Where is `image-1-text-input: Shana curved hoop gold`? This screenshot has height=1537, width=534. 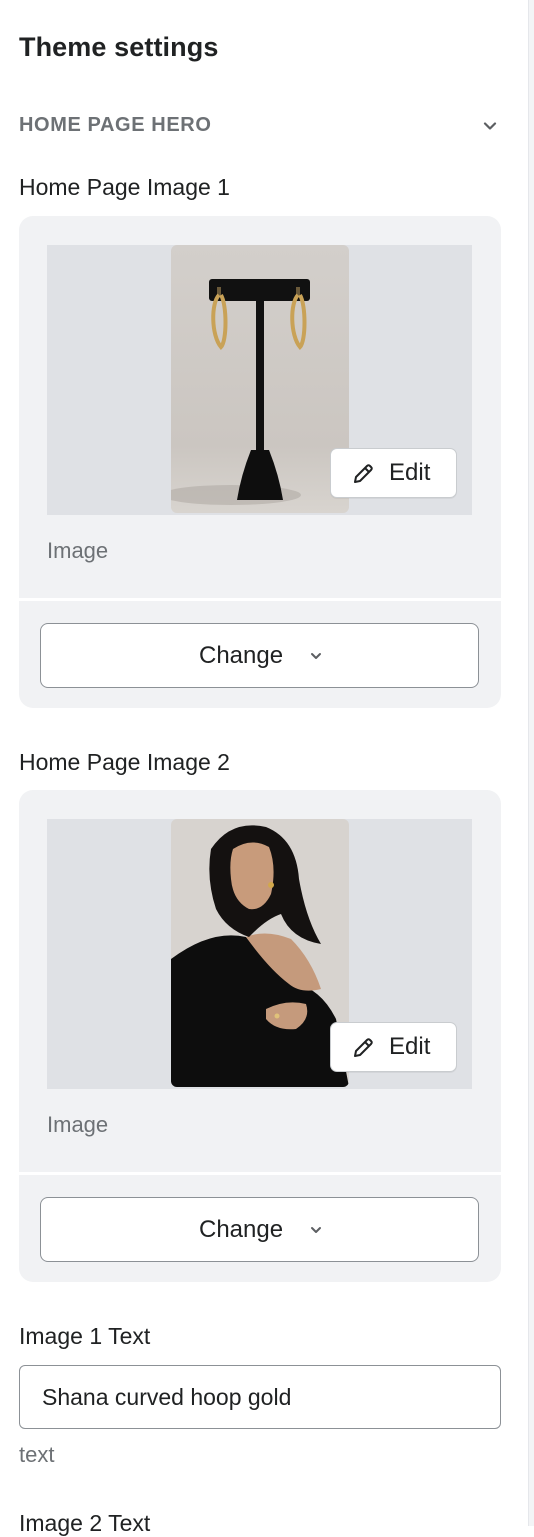
image-1-text-input: Shana curved hoop gold is located at coordinates (260, 1397).